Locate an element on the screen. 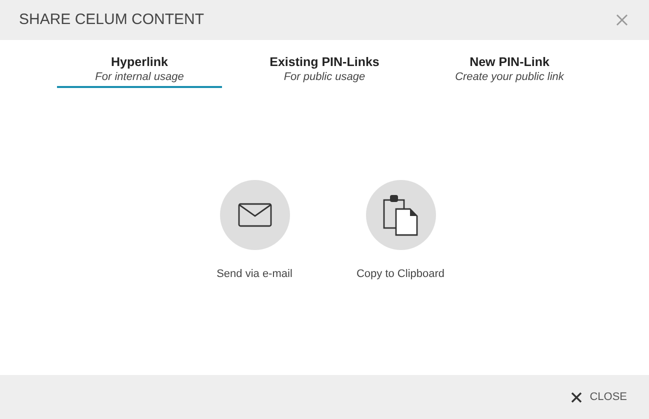  tab: Existing PIN-Links For public usage is located at coordinates (324, 71).